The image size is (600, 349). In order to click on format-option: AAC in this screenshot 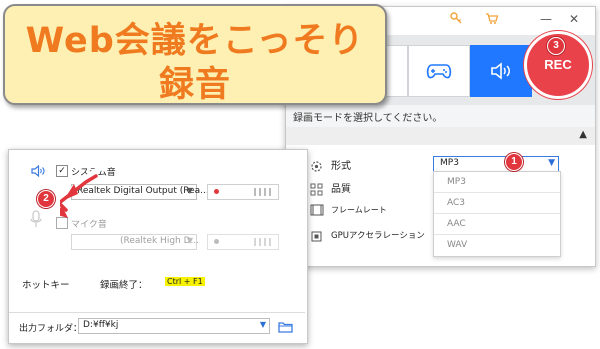, I will do `click(497, 224)`.